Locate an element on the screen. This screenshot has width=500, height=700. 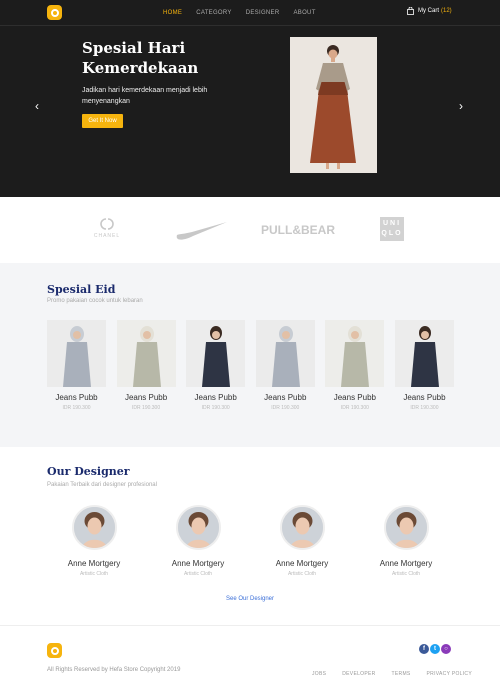
designer-title: Our Designer is located at coordinates (88, 471).